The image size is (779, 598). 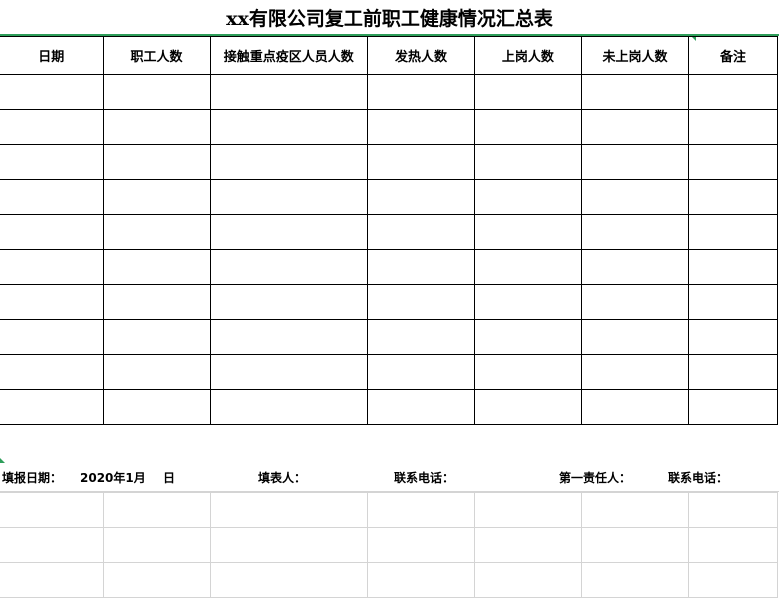 What do you see at coordinates (156, 55) in the screenshot?
I see `header-staff-count: 职工人数` at bounding box center [156, 55].